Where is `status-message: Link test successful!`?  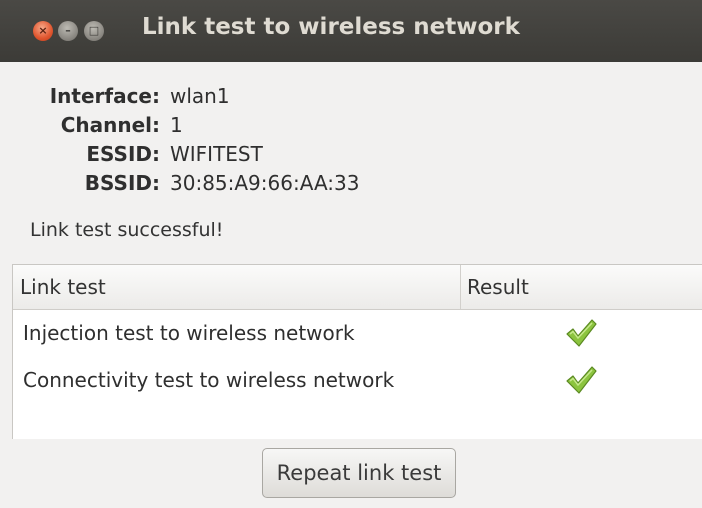 status-message: Link test successful! is located at coordinates (127, 230).